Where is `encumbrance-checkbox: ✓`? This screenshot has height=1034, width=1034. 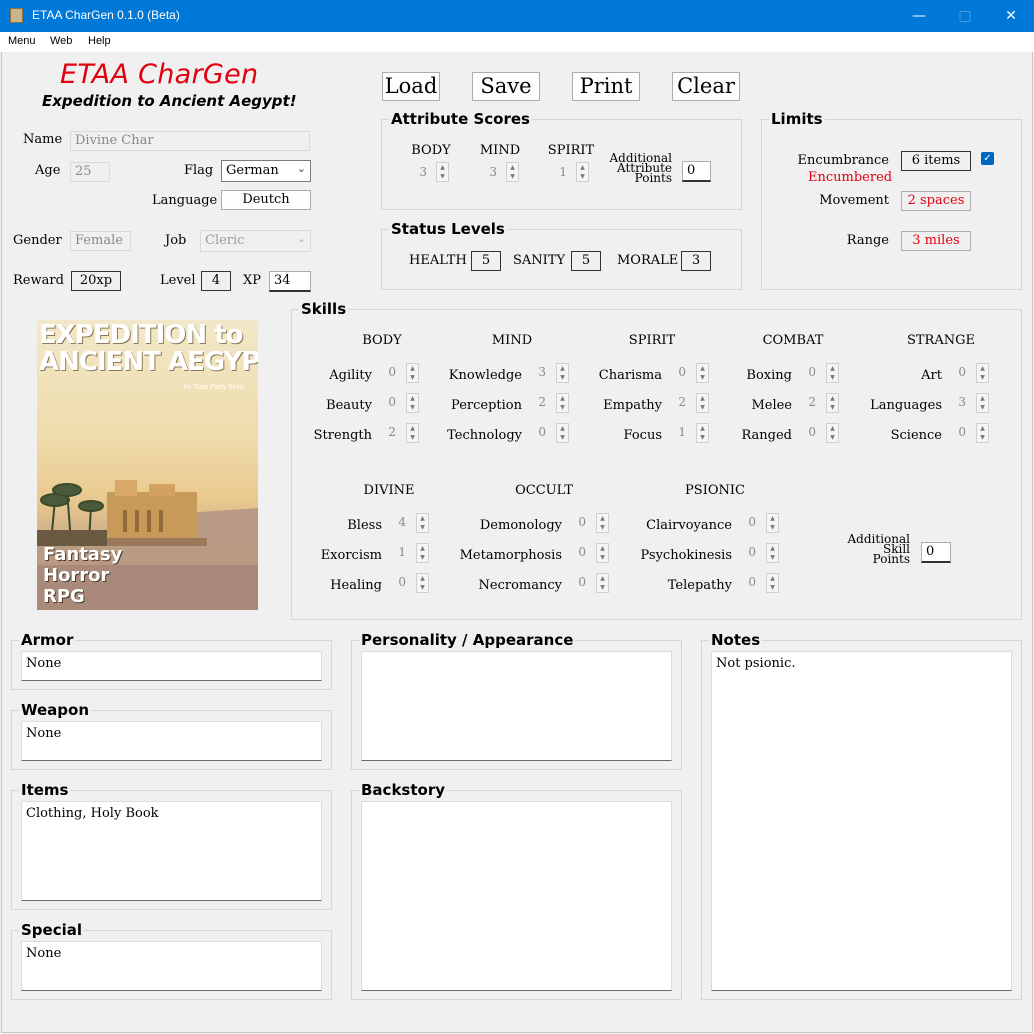
encumbrance-checkbox: ✓ is located at coordinates (987, 158).